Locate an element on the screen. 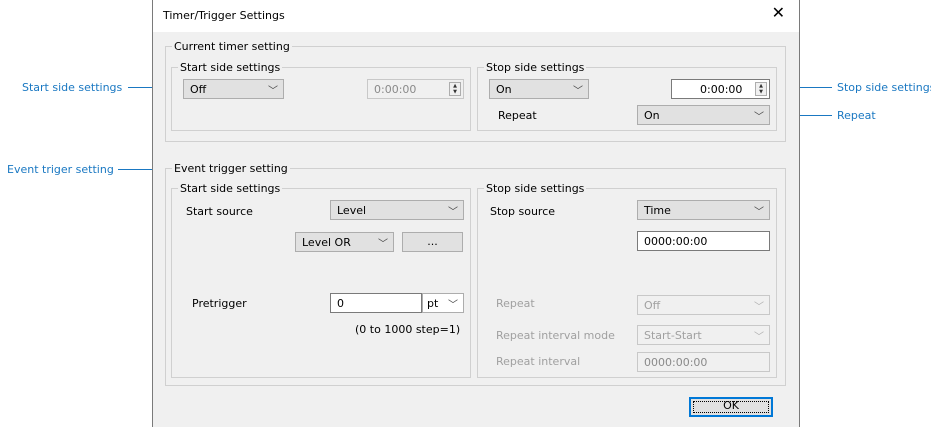 The width and height of the screenshot is (931, 427). ok-button-label: OK is located at coordinates (731, 405).